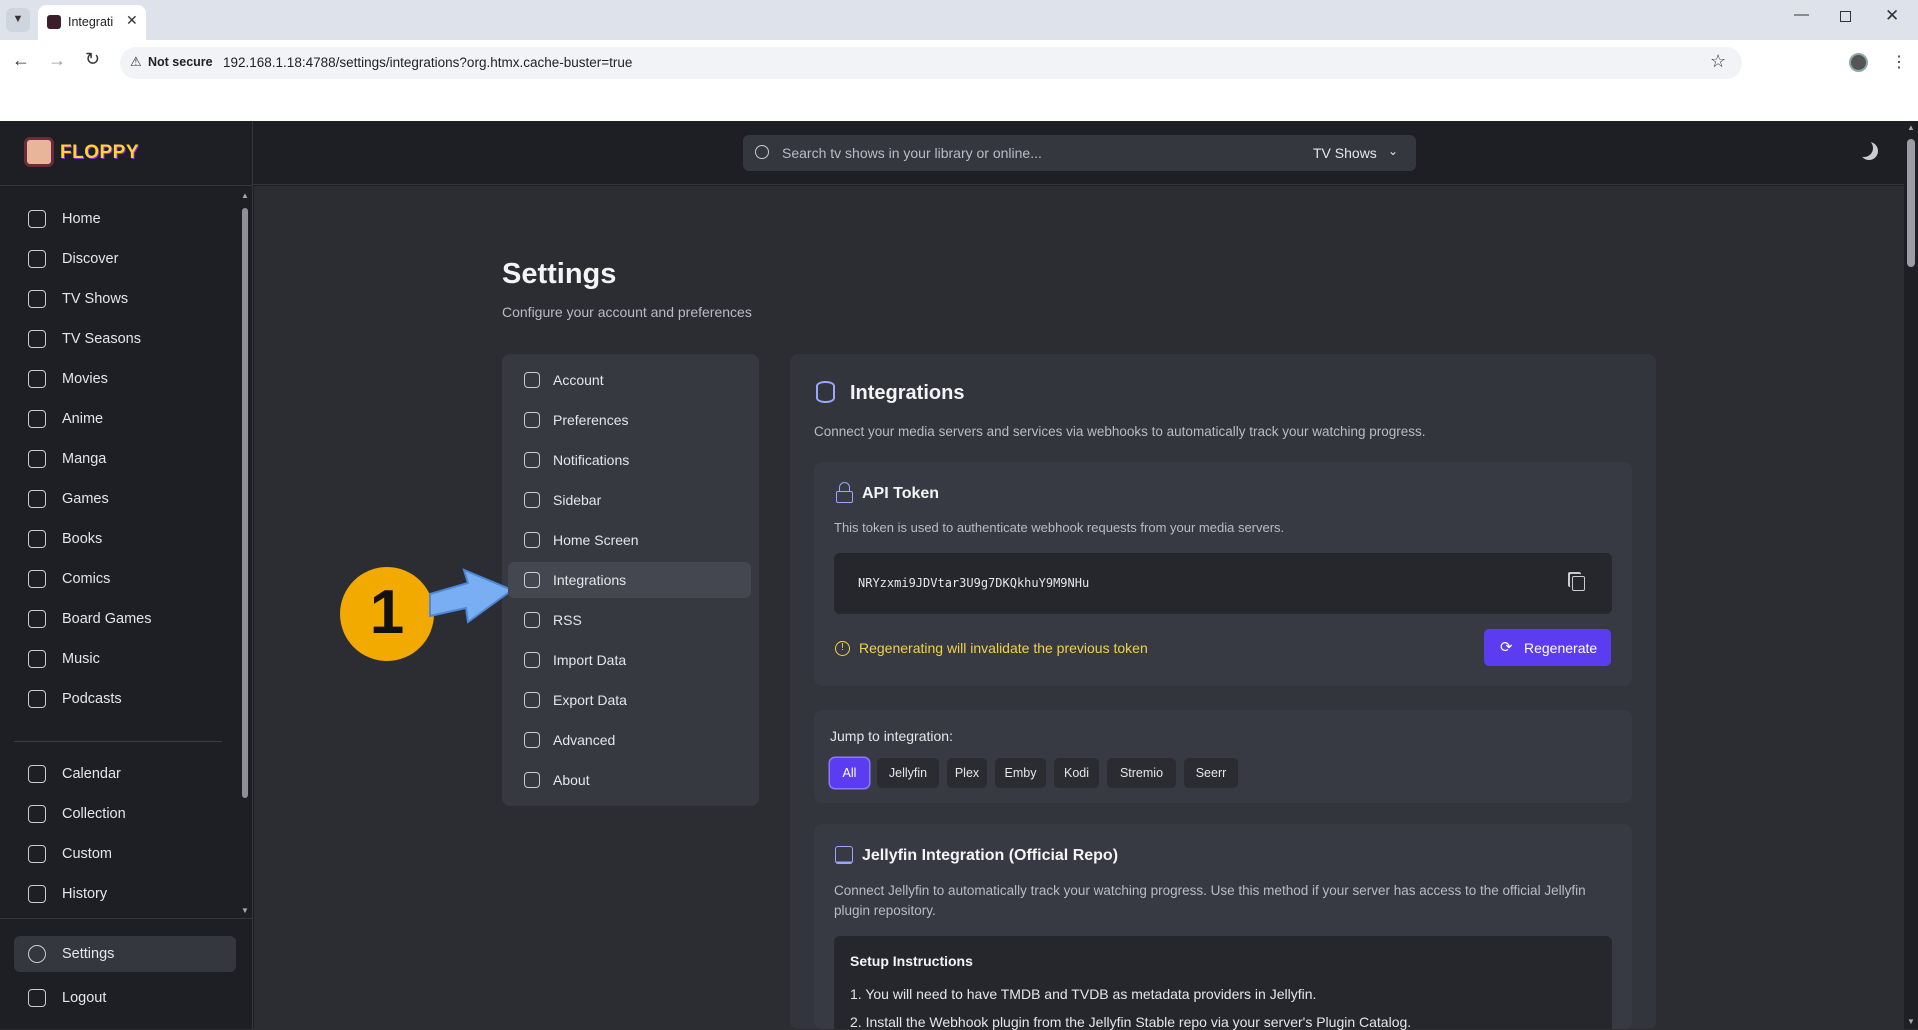 The height and width of the screenshot is (1030, 1918). What do you see at coordinates (1869, 151) in the screenshot?
I see `dark-mode-toggle-icon` at bounding box center [1869, 151].